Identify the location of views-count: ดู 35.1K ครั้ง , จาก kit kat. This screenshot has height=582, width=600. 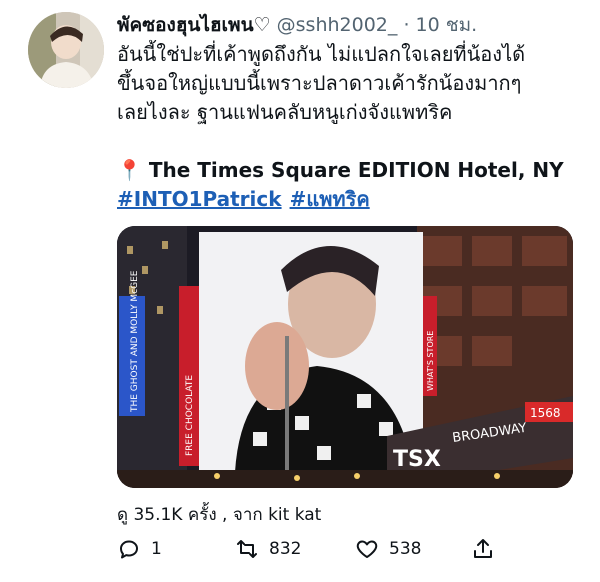
(219, 514).